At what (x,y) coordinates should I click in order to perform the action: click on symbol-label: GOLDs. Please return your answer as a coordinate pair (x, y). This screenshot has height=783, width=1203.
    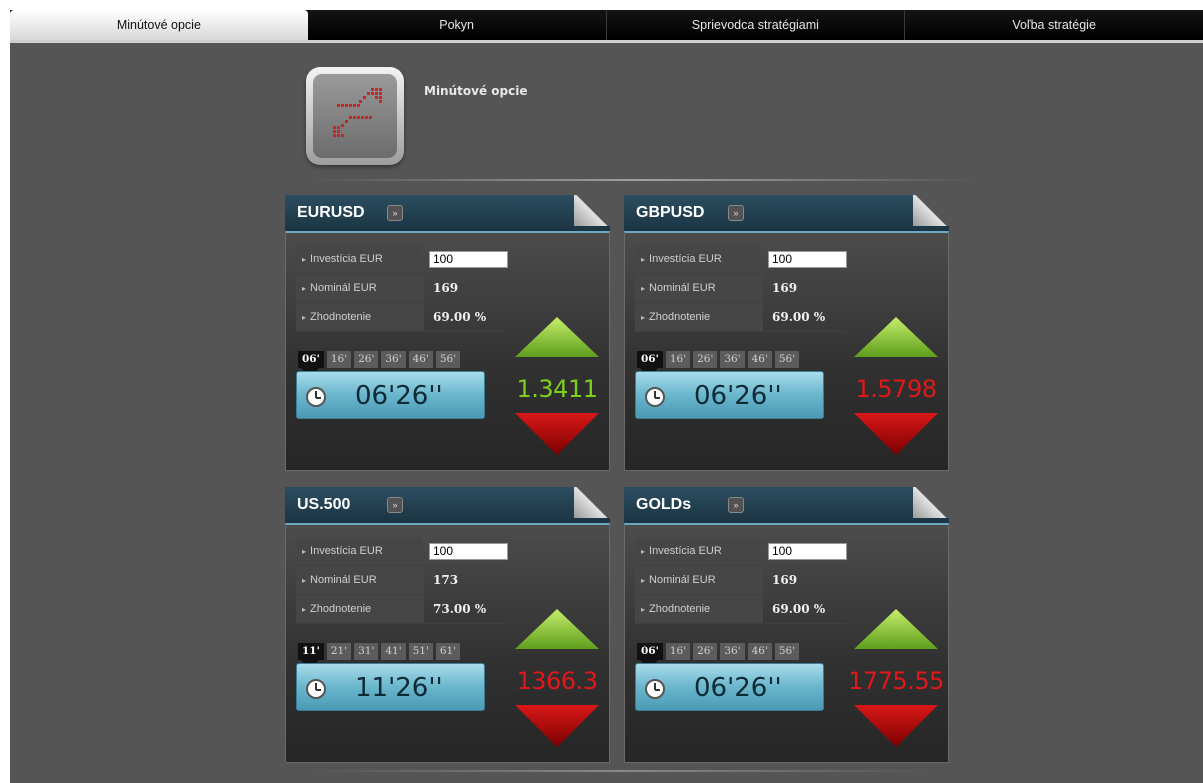
    Looking at the image, I should click on (664, 504).